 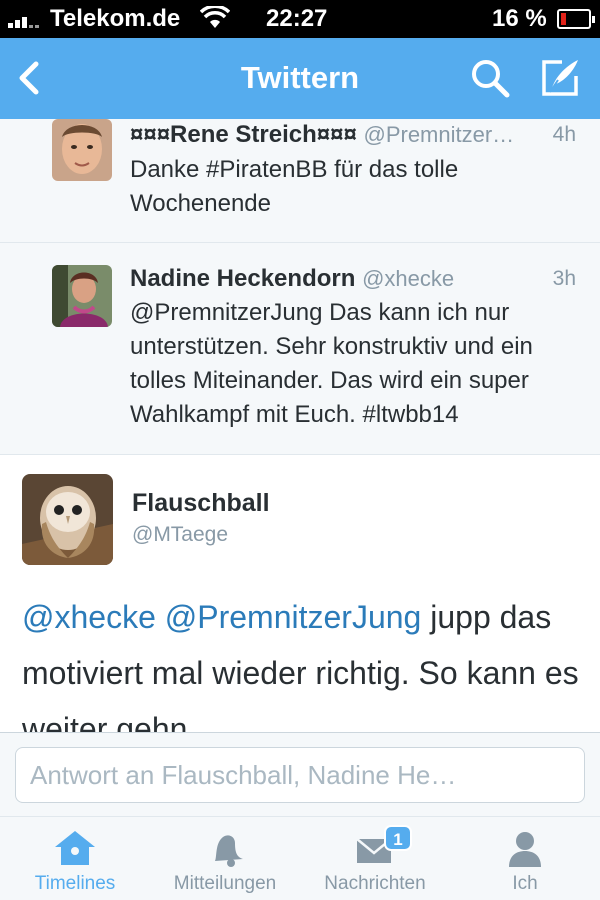 I want to click on tweet-timestamp: 4h, so click(x=564, y=134).